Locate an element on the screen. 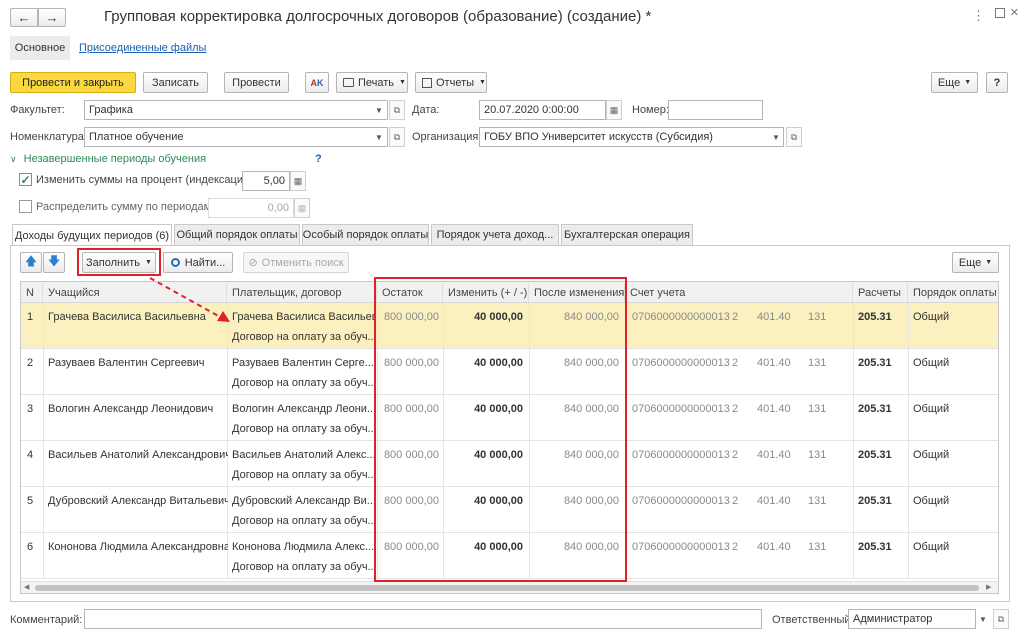 This screenshot has width=1024, height=638. annotation-arrow is located at coordinates (189, 299).